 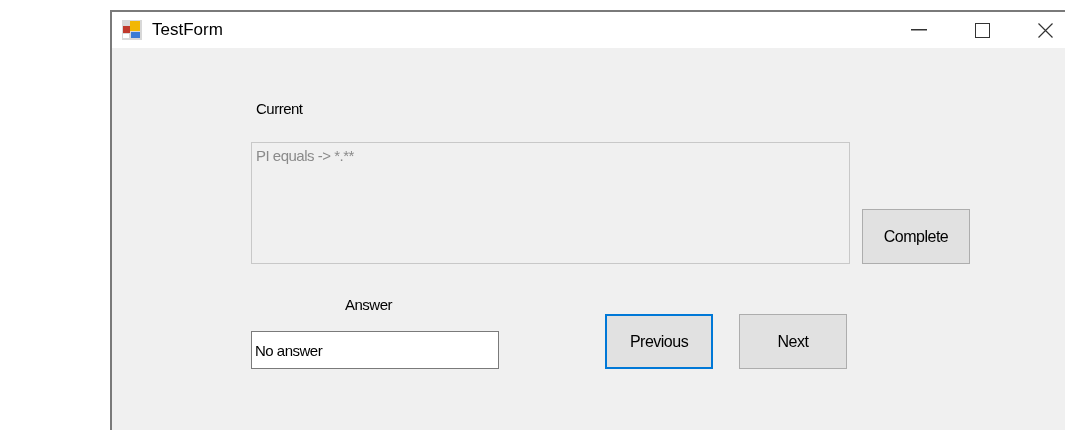 What do you see at coordinates (982, 30) in the screenshot?
I see `maximize-icon` at bounding box center [982, 30].